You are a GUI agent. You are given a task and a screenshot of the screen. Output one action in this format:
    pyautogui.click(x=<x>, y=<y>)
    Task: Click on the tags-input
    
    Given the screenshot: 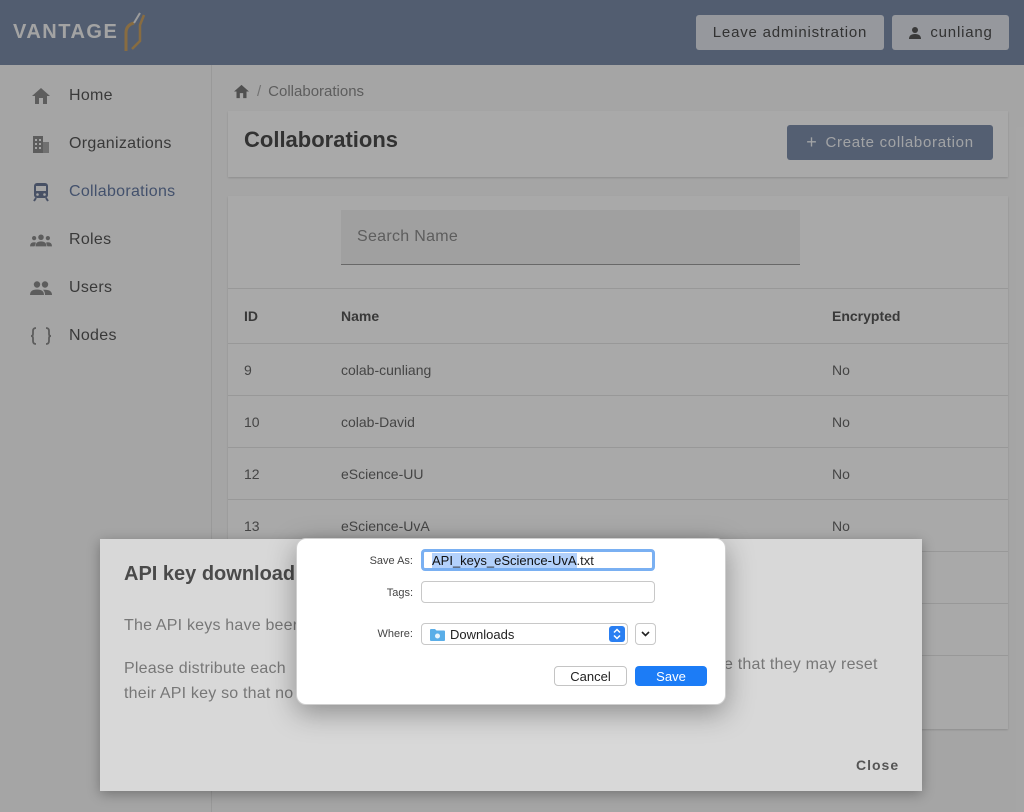 What is the action you would take?
    pyautogui.click(x=538, y=592)
    